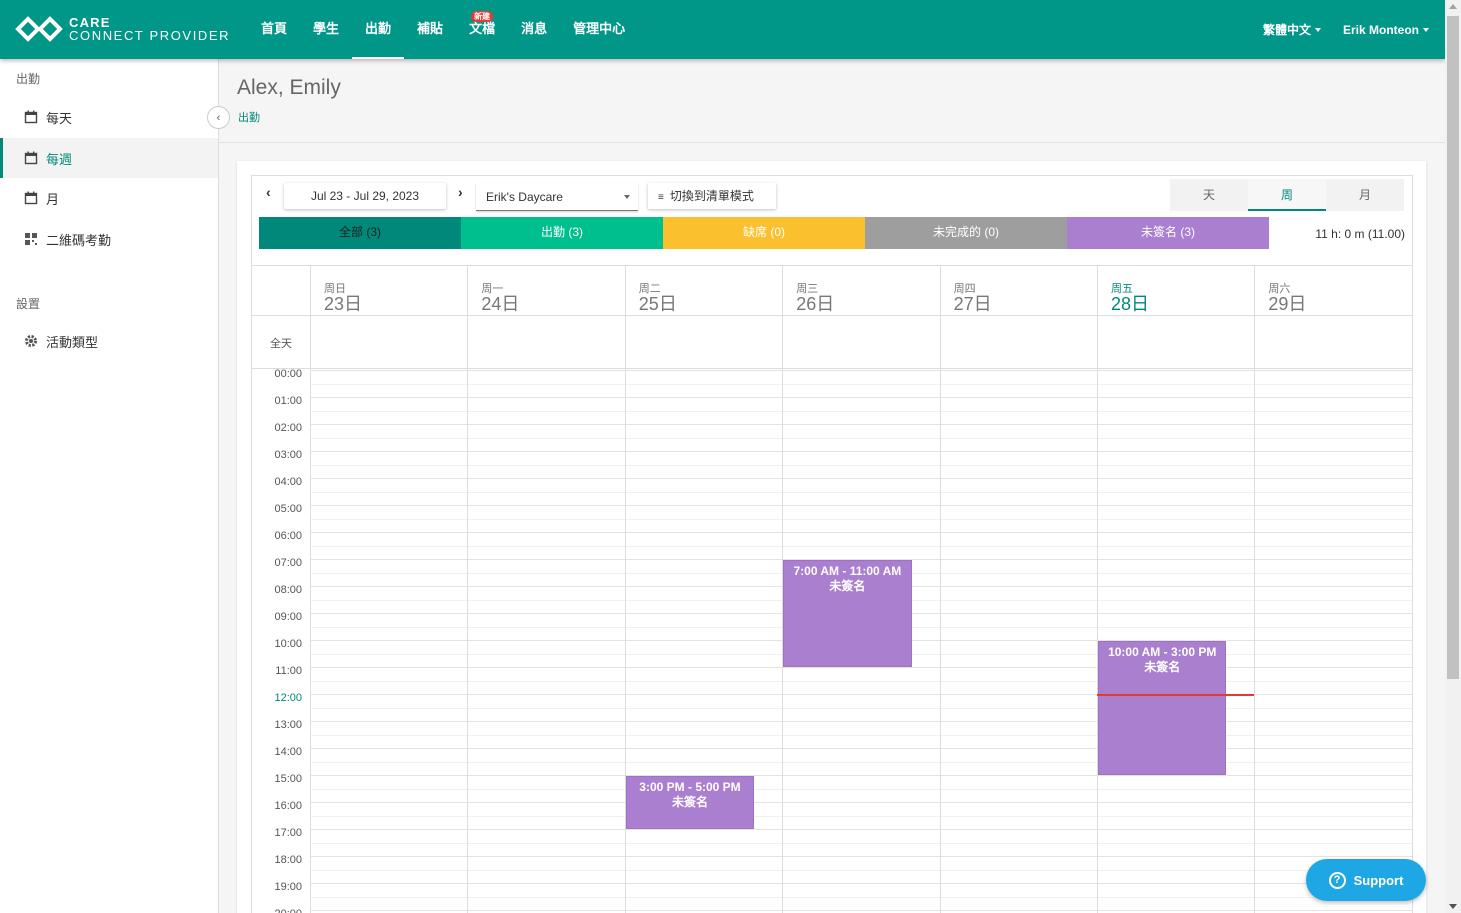 This screenshot has height=913, width=1461. What do you see at coordinates (288, 590) in the screenshot?
I see `time-label: 08:00` at bounding box center [288, 590].